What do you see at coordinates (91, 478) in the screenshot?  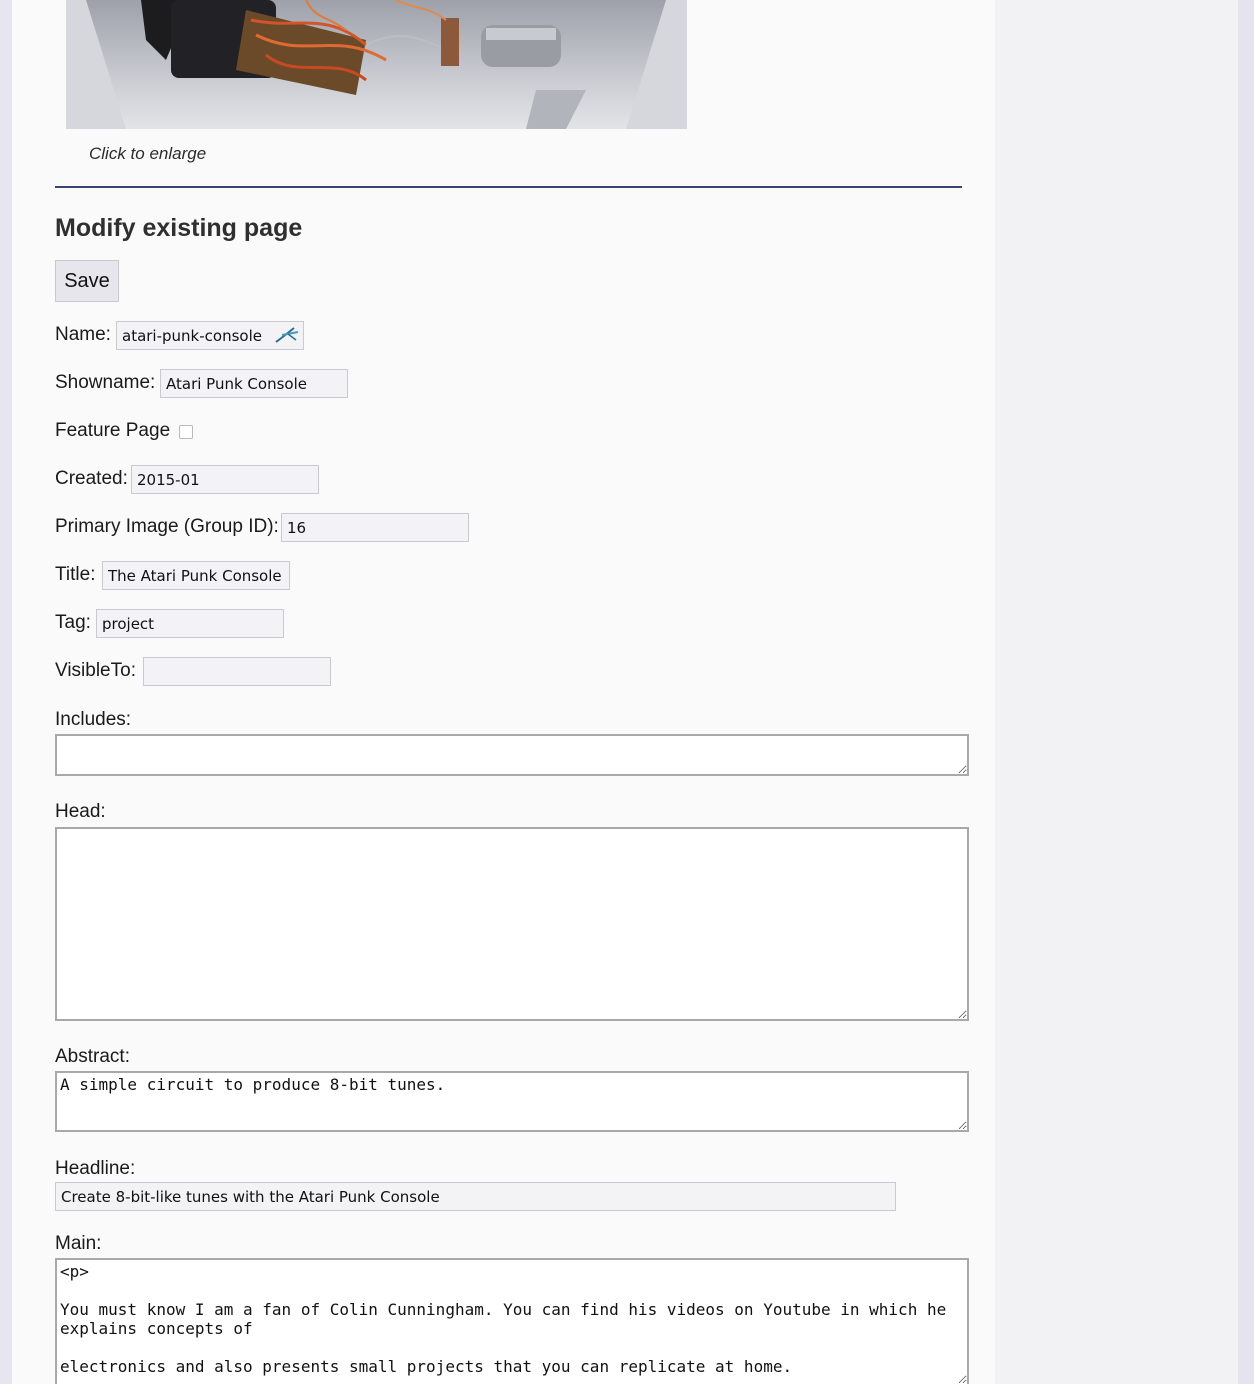 I see `created-label: Created:` at bounding box center [91, 478].